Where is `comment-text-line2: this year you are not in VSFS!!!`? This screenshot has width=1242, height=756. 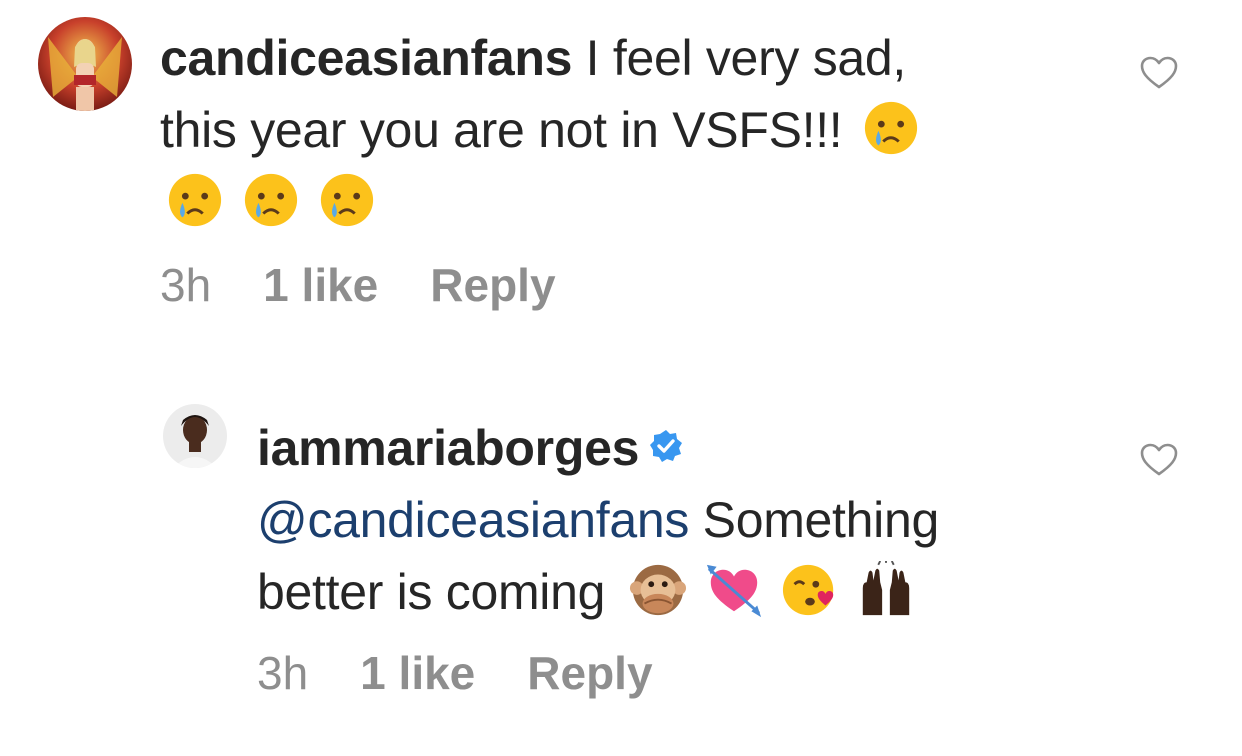
comment-text-line2: this year you are not in VSFS!!! is located at coordinates (501, 130).